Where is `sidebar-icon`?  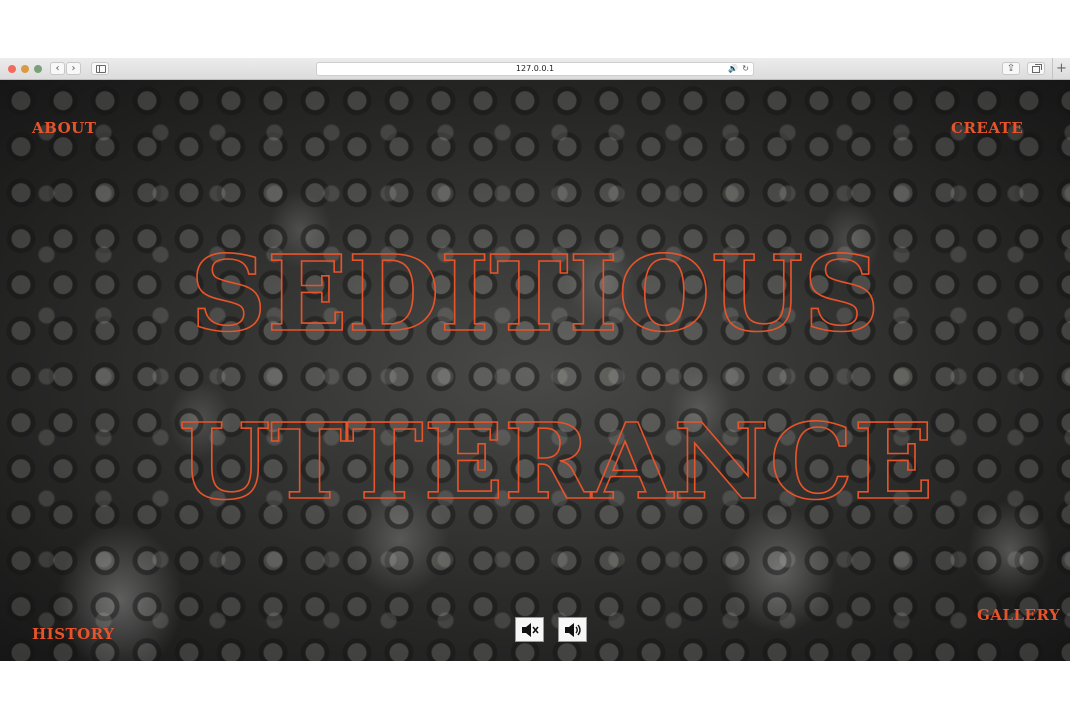 sidebar-icon is located at coordinates (101, 69).